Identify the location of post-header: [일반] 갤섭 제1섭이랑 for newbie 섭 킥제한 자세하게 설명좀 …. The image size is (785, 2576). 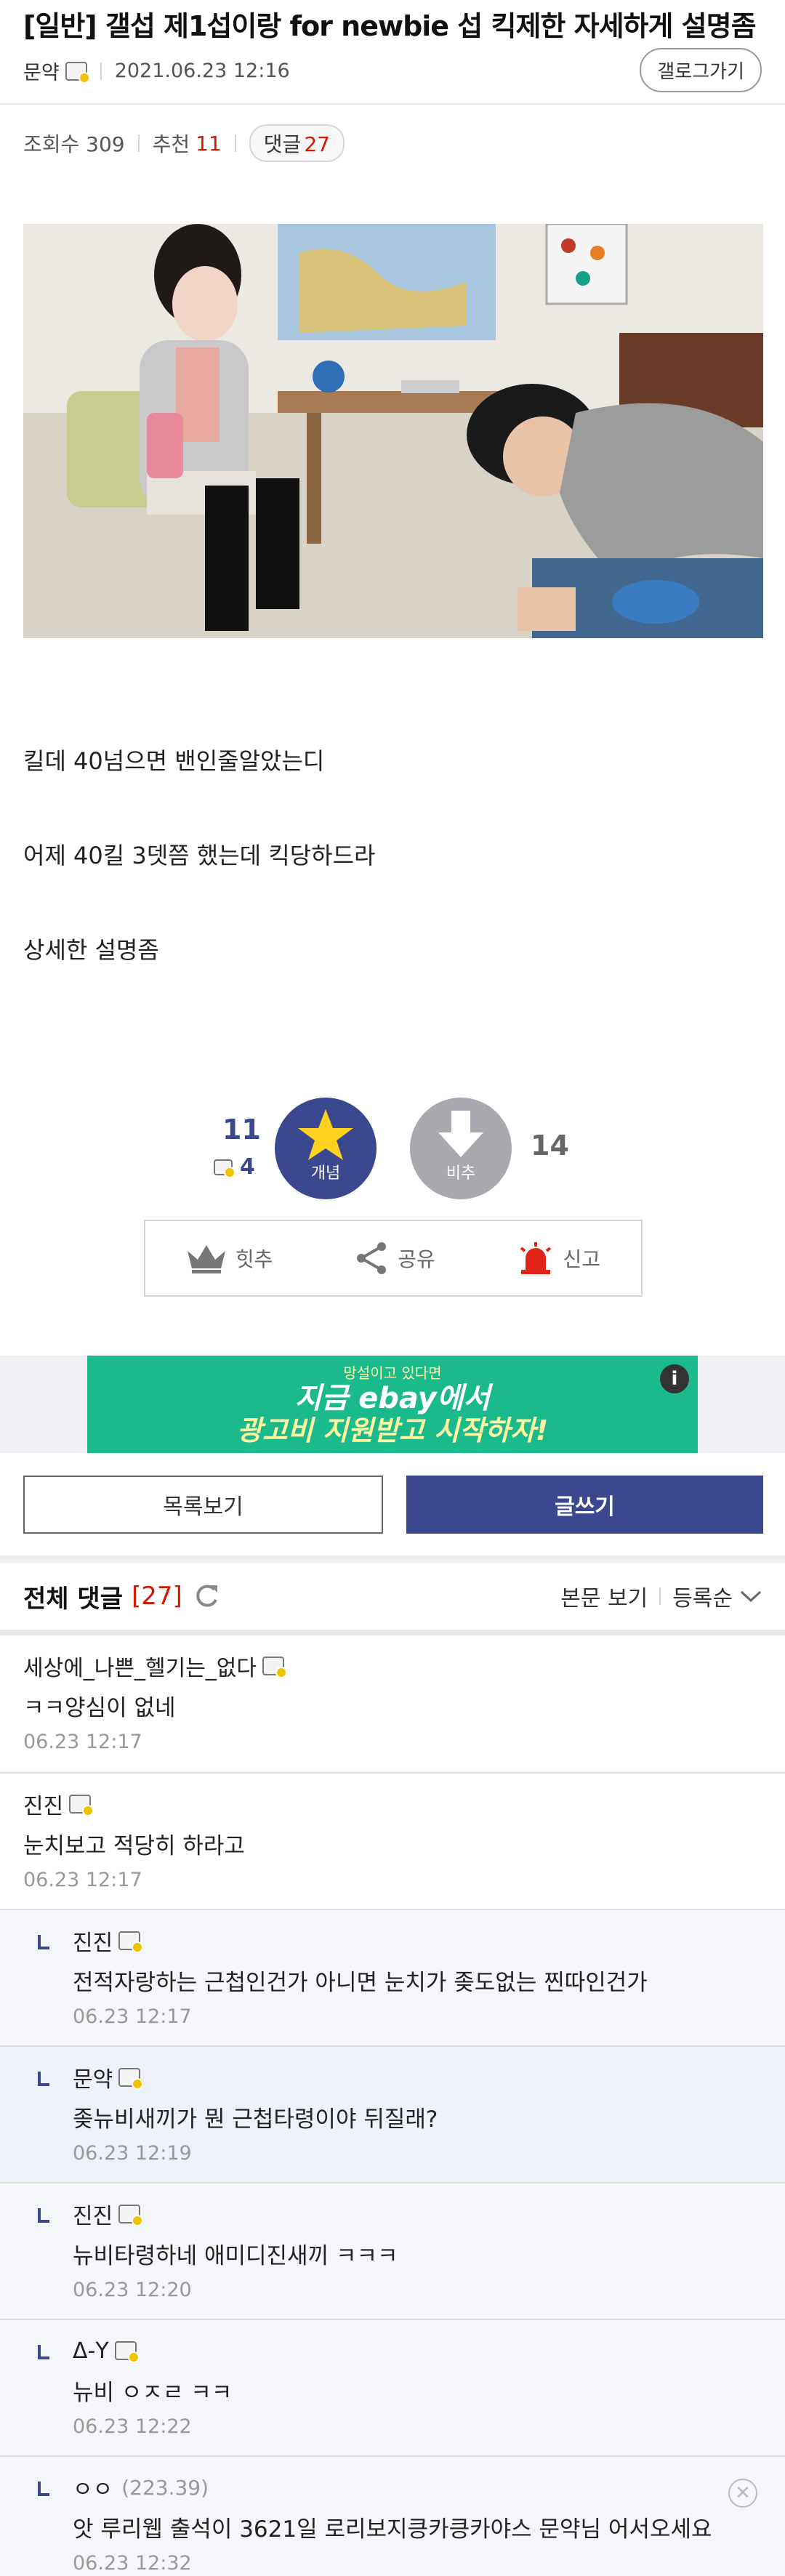
(392, 52).